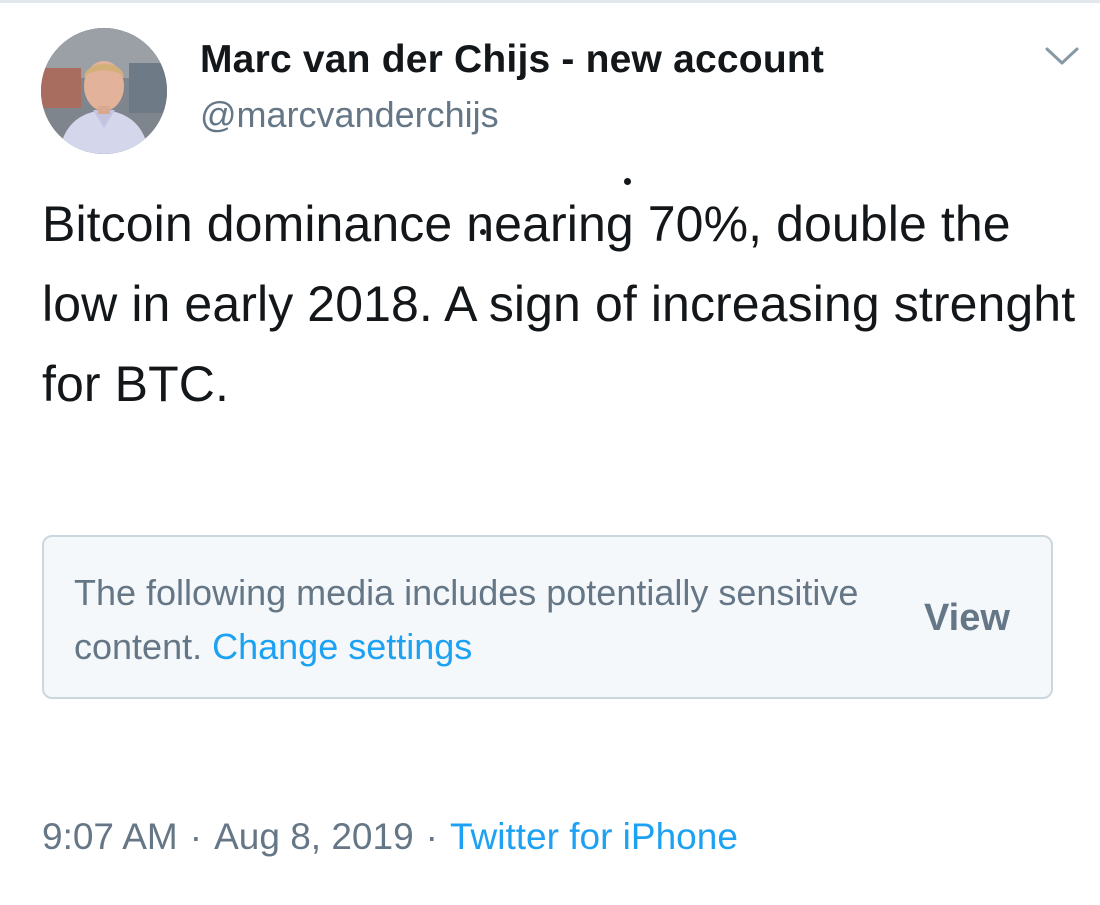 The width and height of the screenshot is (1100, 905). Describe the element at coordinates (342, 646) in the screenshot. I see `change-settings-link: Change settings` at that location.